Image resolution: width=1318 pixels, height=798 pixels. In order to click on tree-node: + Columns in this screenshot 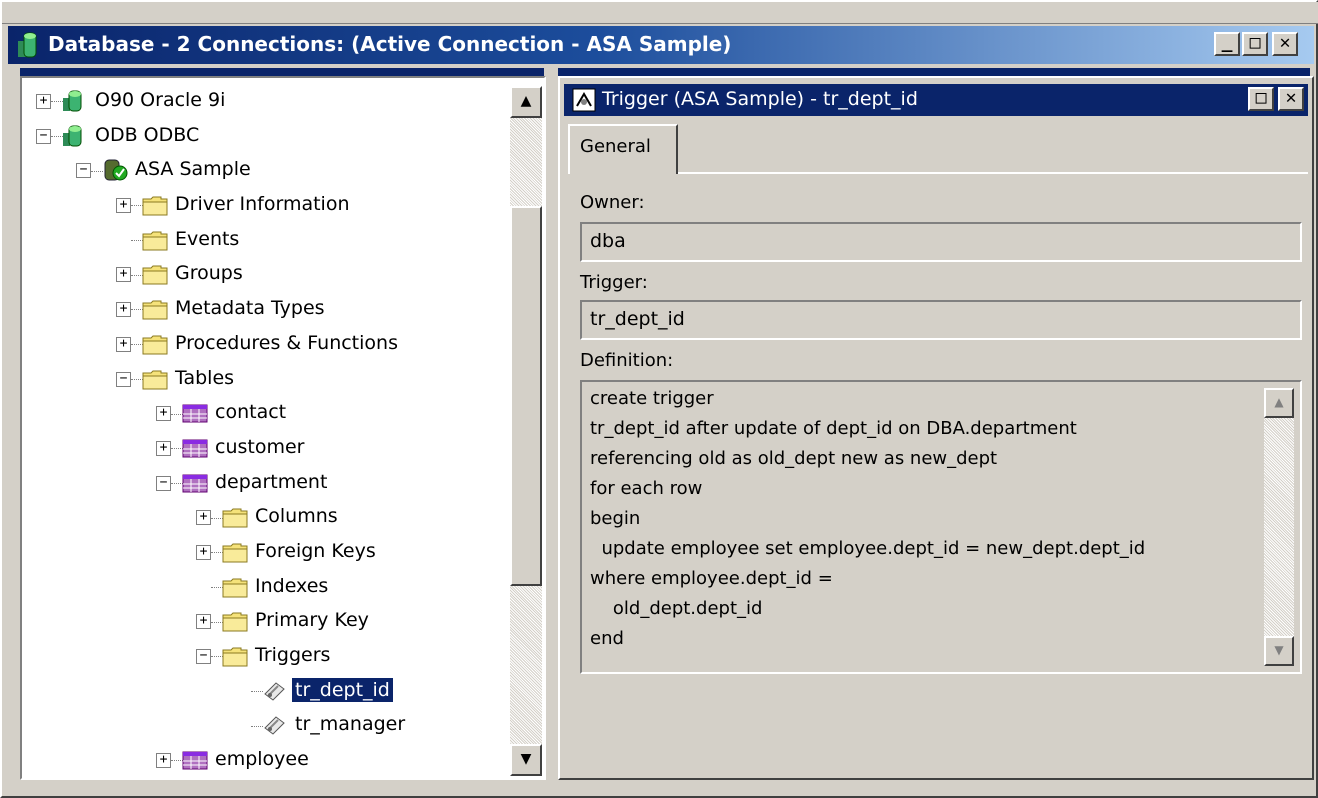, I will do `click(267, 517)`.